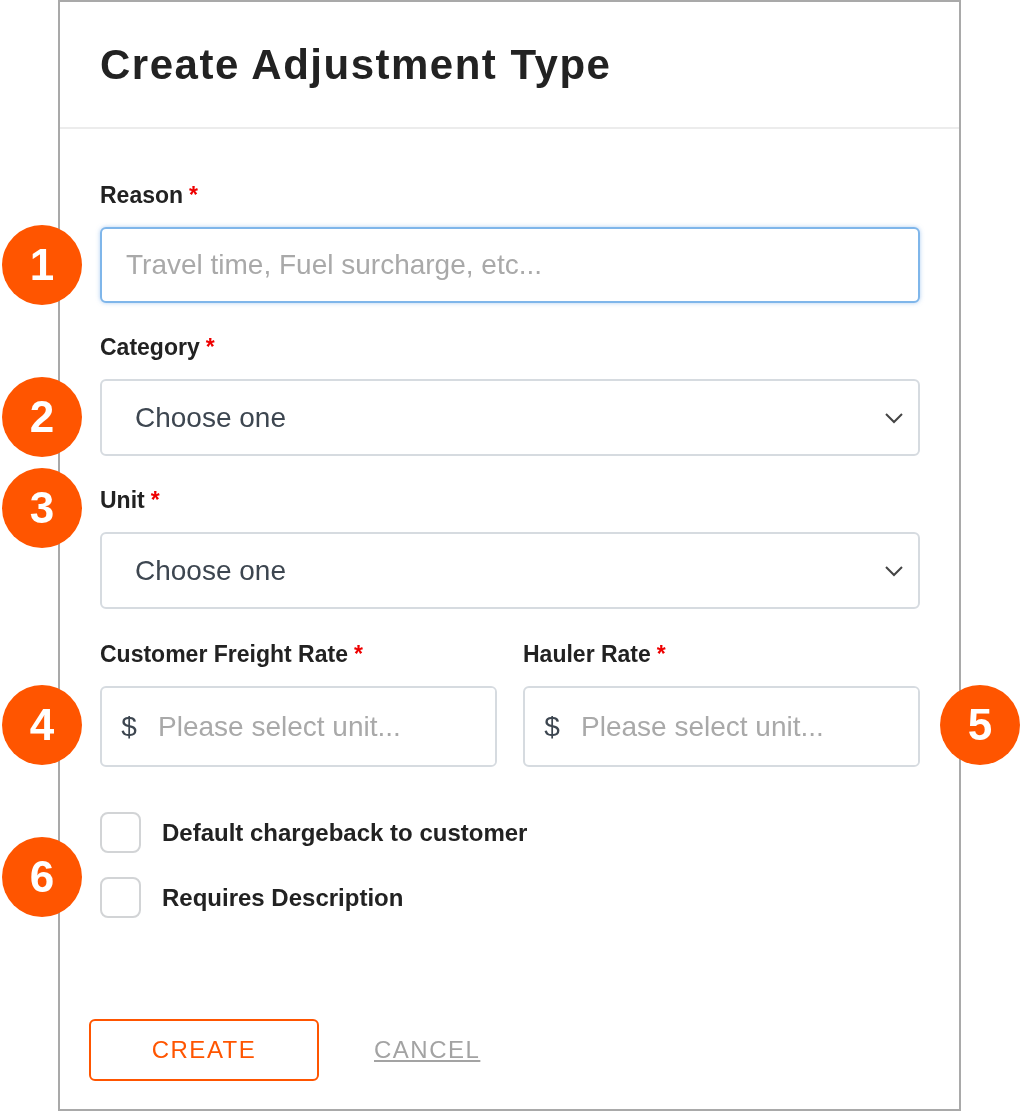 The height and width of the screenshot is (1112, 1026). What do you see at coordinates (345, 832) in the screenshot?
I see `checkbox-label: Default chargeback to customer` at bounding box center [345, 832].